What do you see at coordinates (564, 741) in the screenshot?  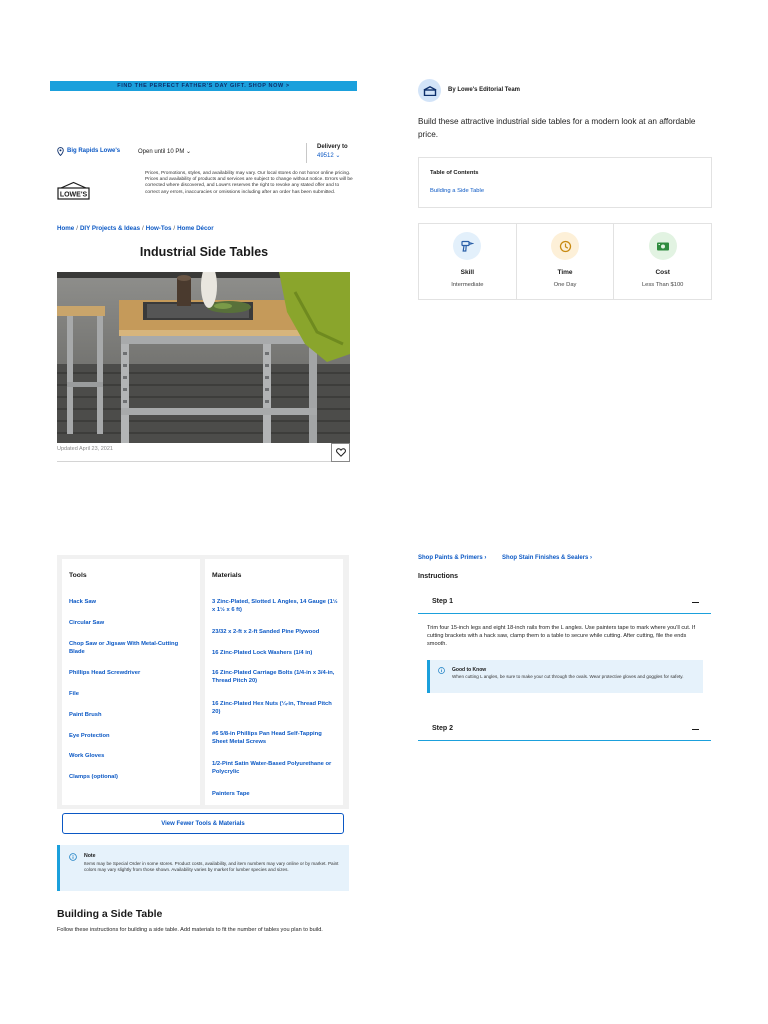 I see `step-2-divider` at bounding box center [564, 741].